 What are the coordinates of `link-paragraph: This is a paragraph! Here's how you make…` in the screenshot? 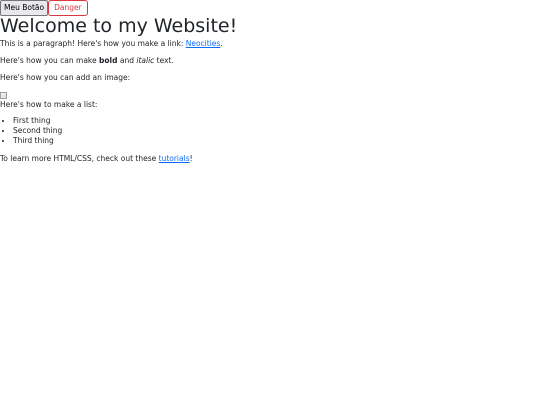 It's located at (111, 44).